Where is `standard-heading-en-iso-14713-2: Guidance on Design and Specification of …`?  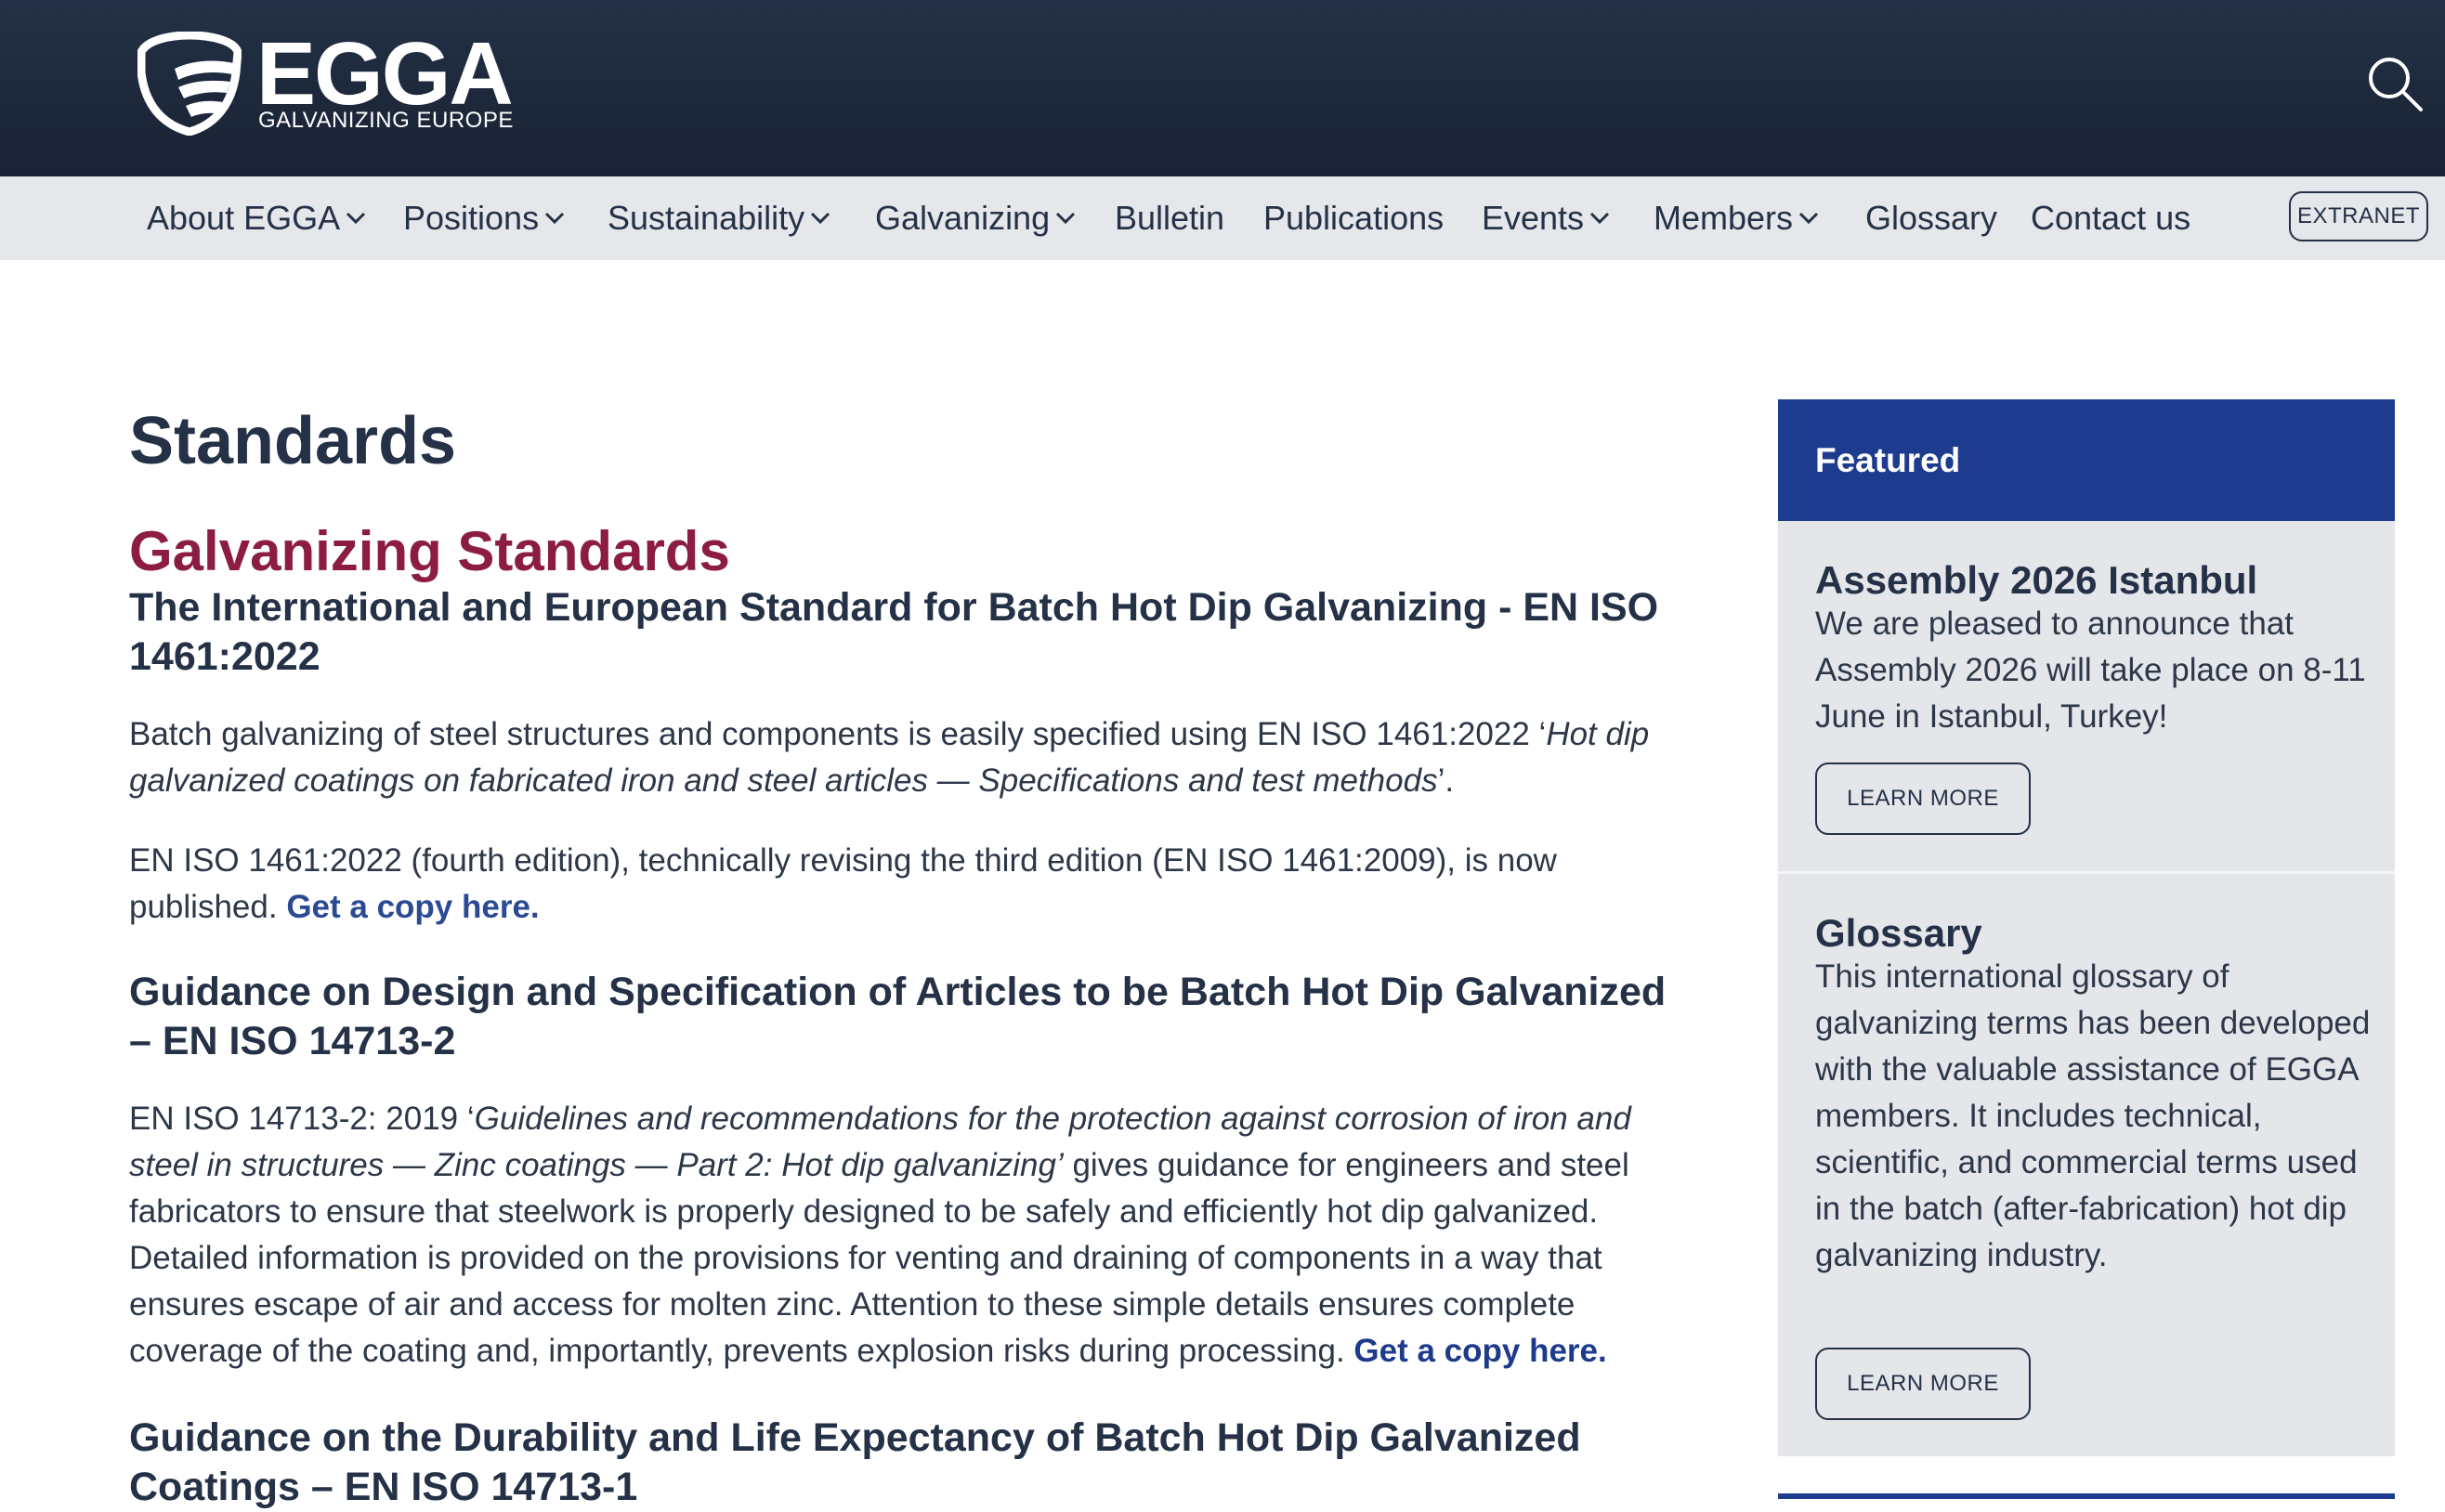 standard-heading-en-iso-14713-2: Guidance on Design and Specification of … is located at coordinates (898, 1016).